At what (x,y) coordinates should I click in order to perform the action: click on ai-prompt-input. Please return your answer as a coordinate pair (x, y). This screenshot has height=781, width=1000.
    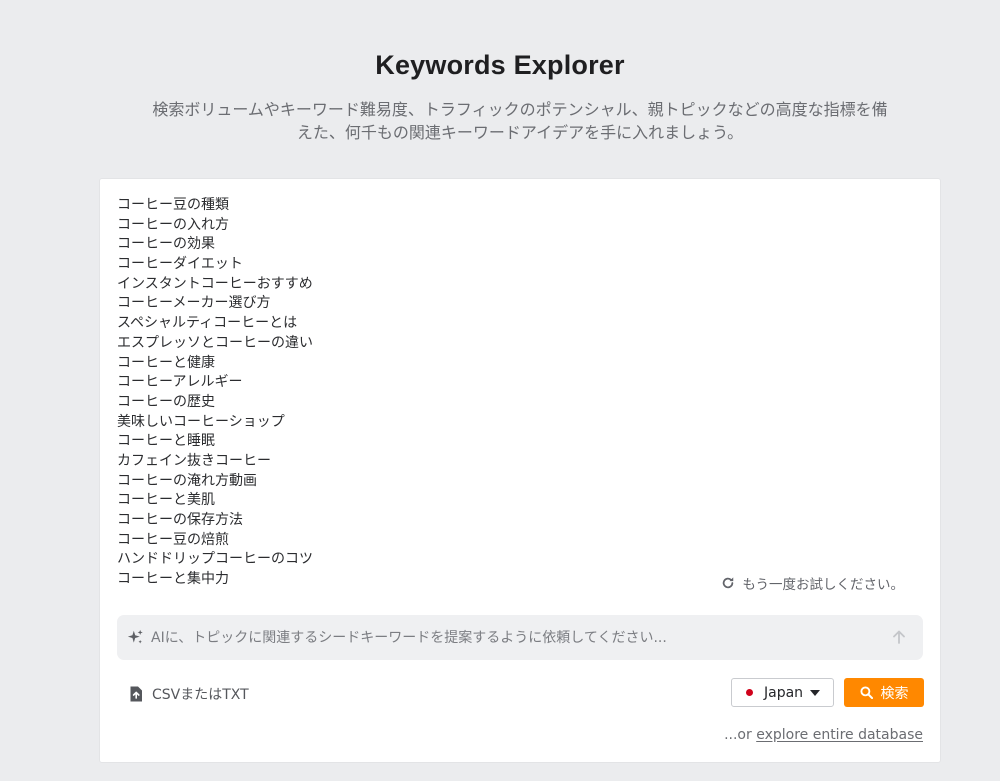
    Looking at the image, I should click on (511, 637).